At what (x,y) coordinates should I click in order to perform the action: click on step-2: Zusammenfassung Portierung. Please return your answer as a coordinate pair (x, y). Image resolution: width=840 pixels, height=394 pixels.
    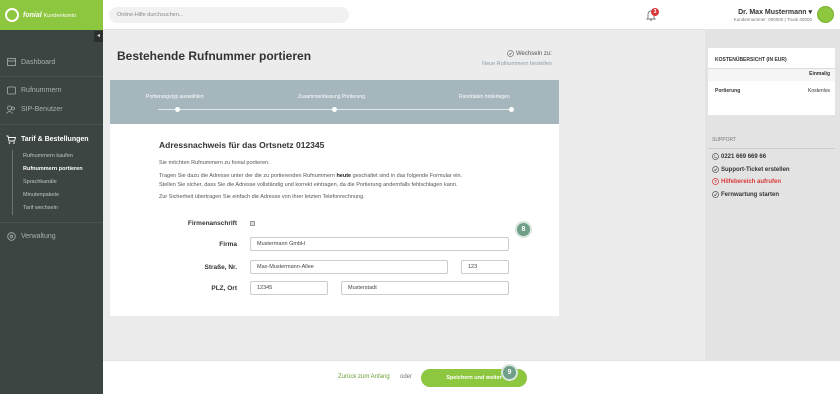
    Looking at the image, I should click on (331, 97).